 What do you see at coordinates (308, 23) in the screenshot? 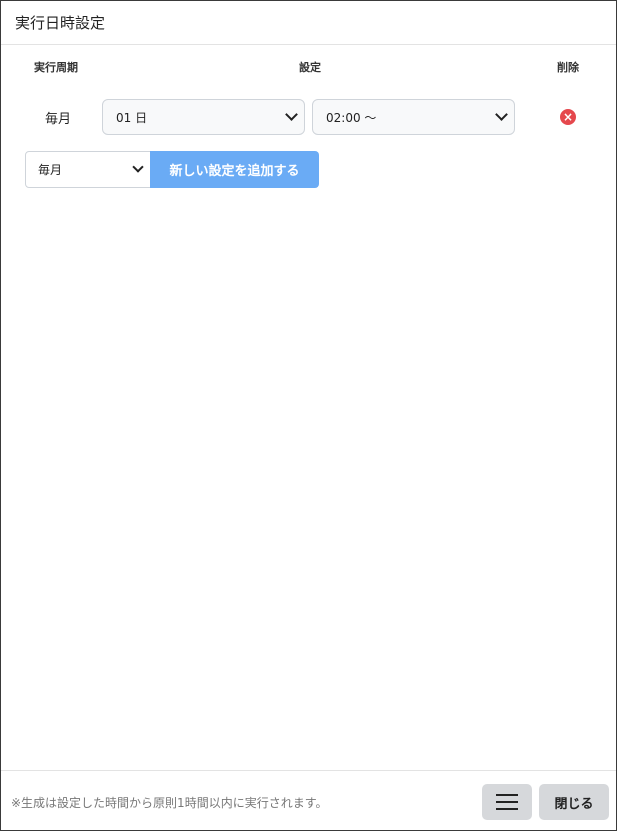
I see `dialog-header: 実行日時設定` at bounding box center [308, 23].